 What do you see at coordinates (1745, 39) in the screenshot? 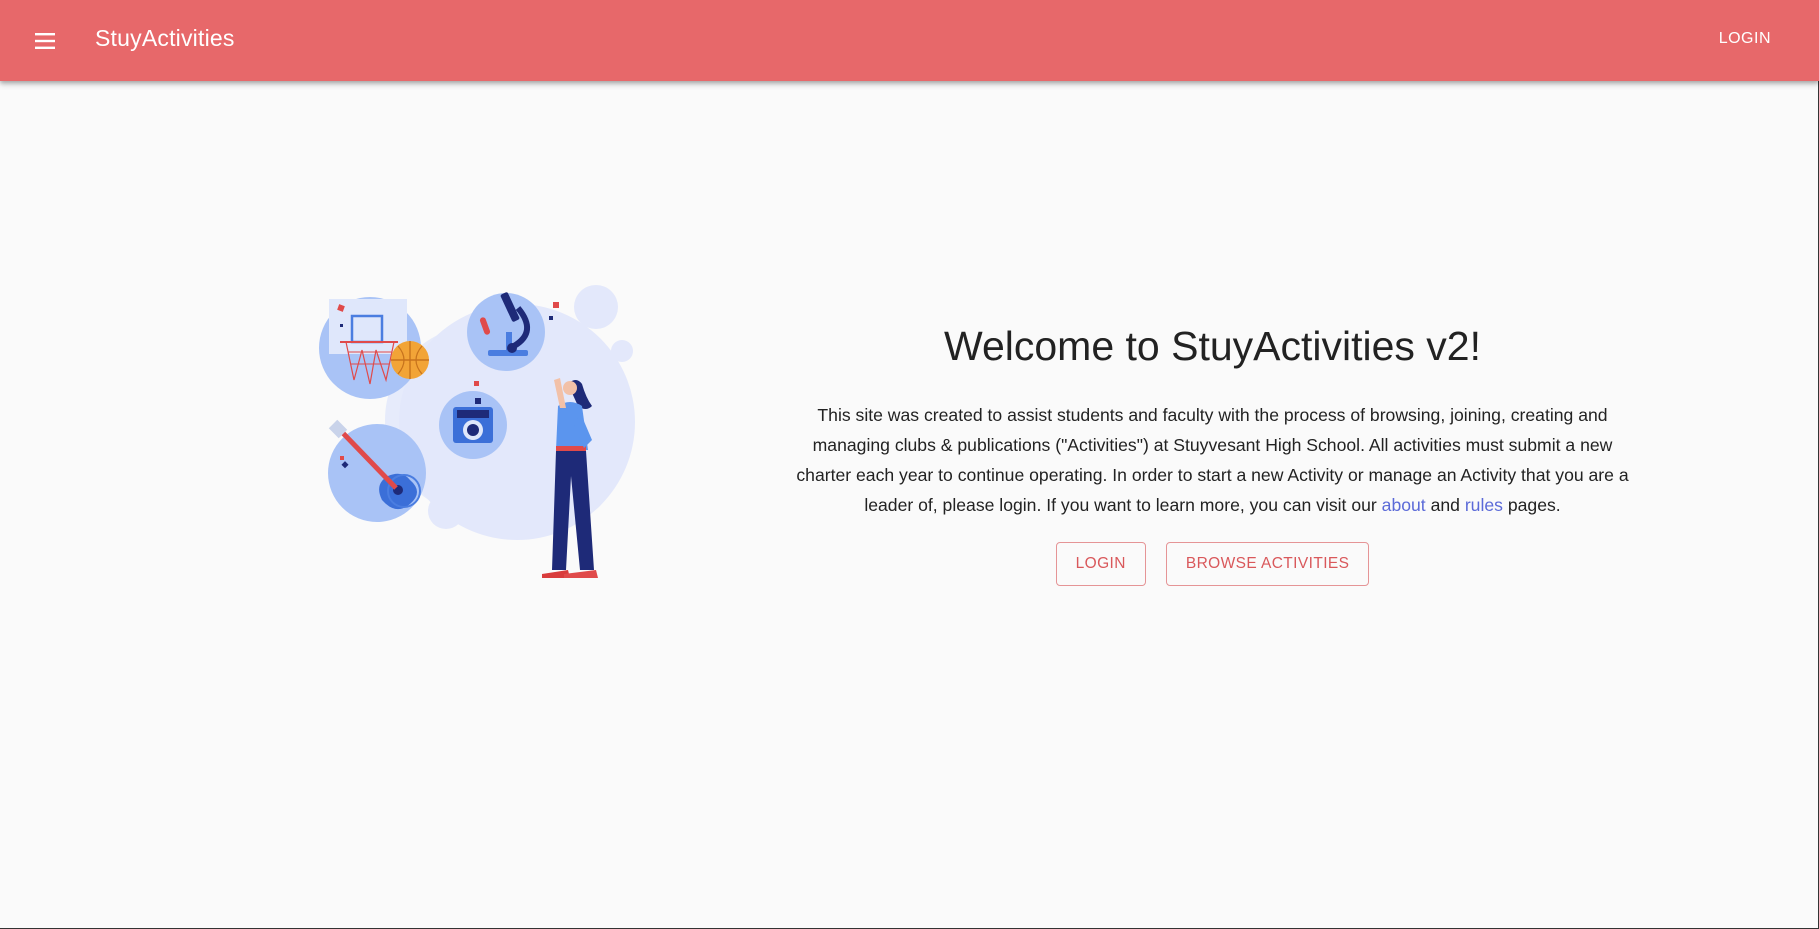
I see `appbar-login-button: LOGIN` at bounding box center [1745, 39].